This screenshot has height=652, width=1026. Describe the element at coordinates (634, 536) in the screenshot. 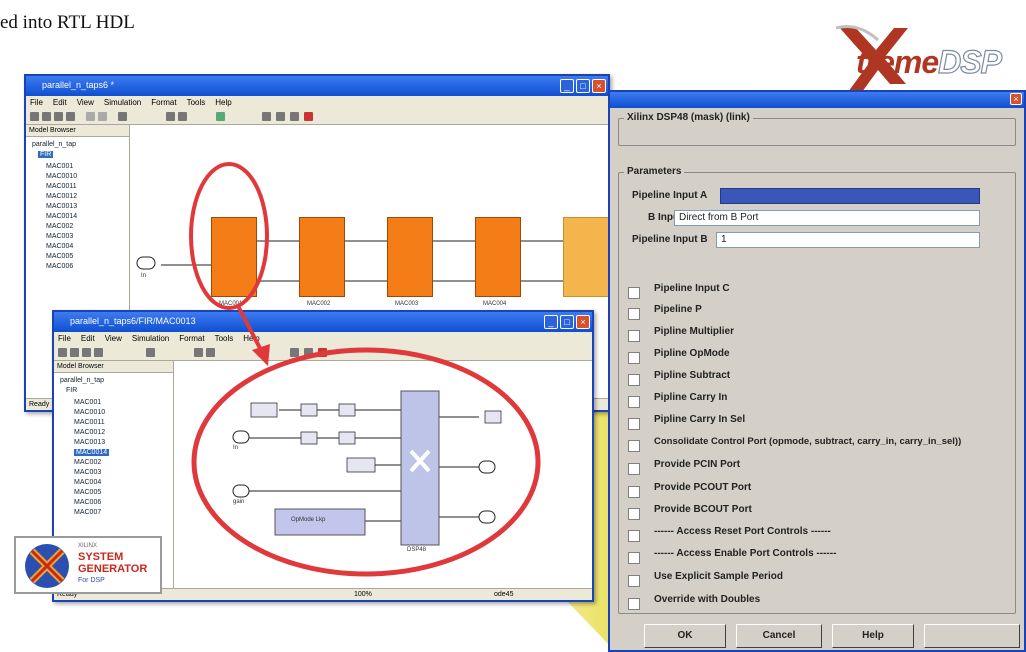

I see `access-reset-controls-checkbox` at that location.